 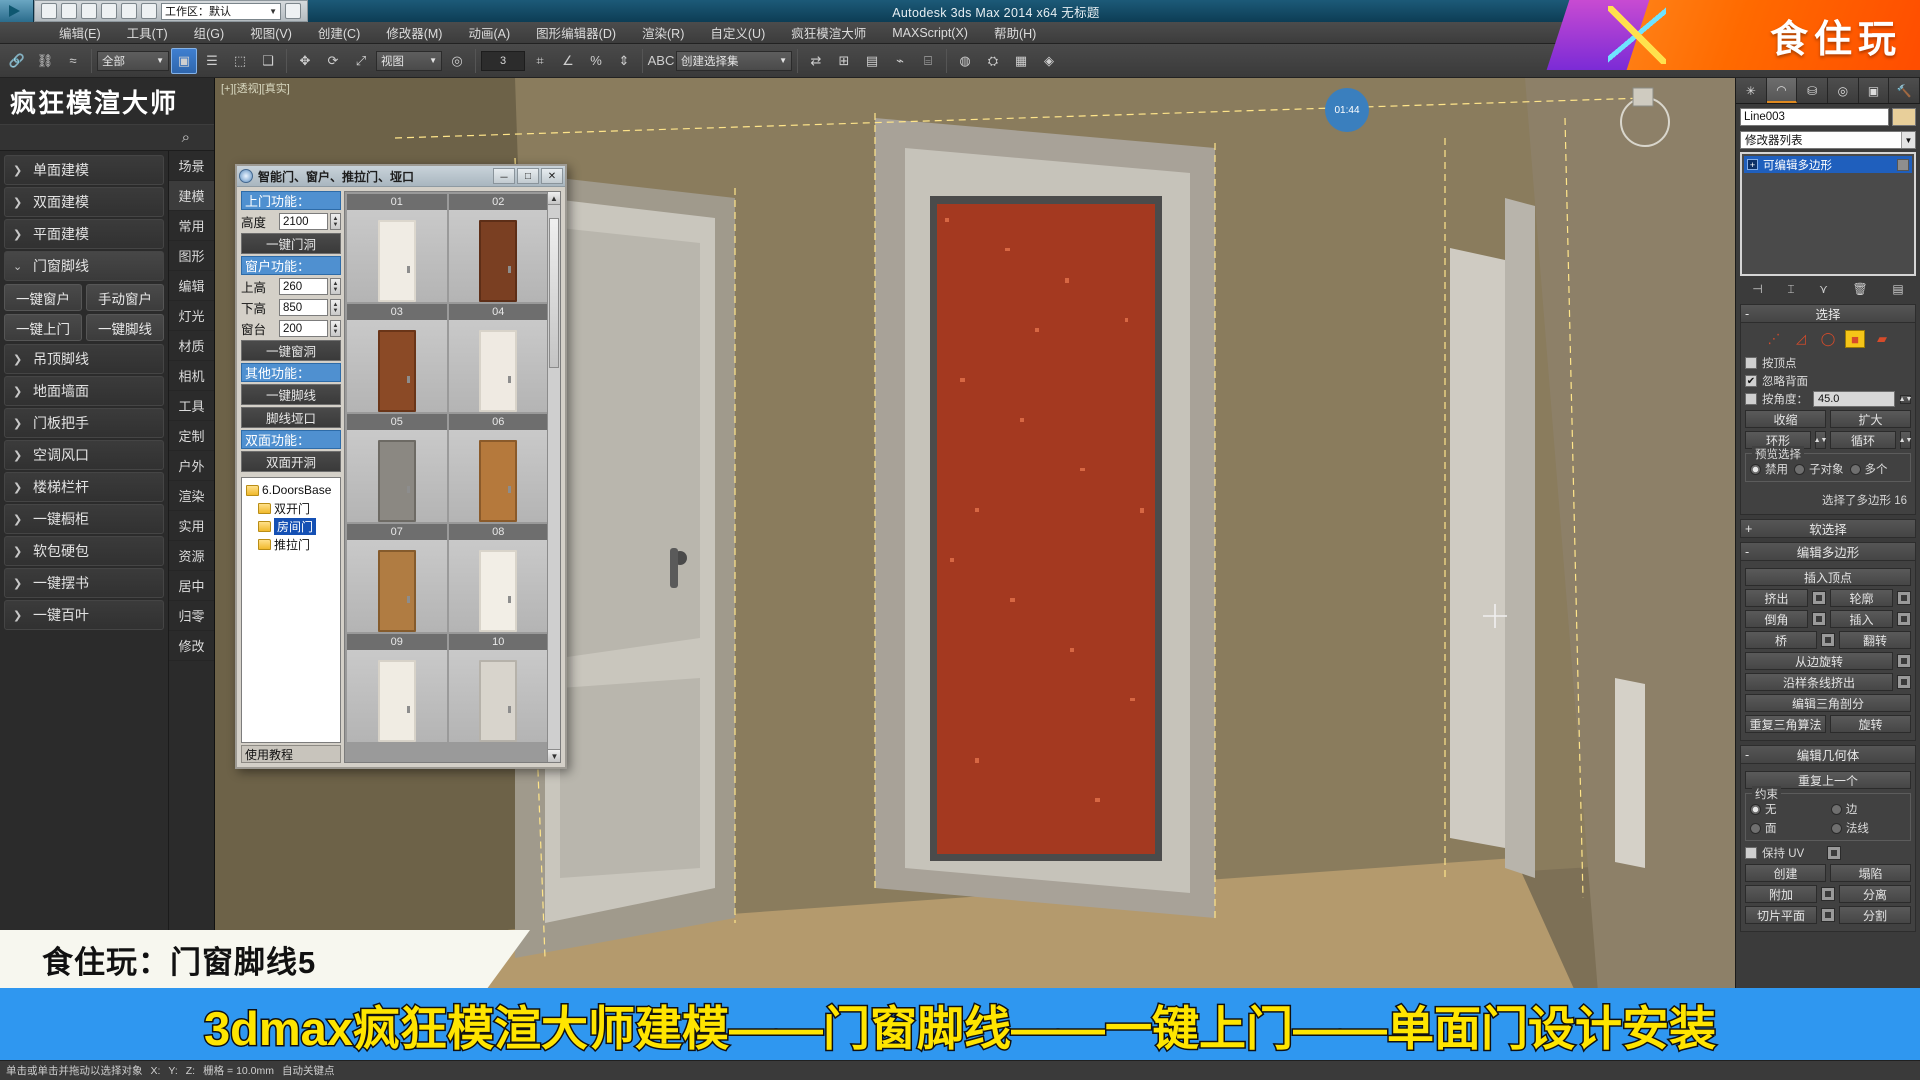 What do you see at coordinates (240, 61) in the screenshot?
I see `rect-select-icon: ⬚` at bounding box center [240, 61].